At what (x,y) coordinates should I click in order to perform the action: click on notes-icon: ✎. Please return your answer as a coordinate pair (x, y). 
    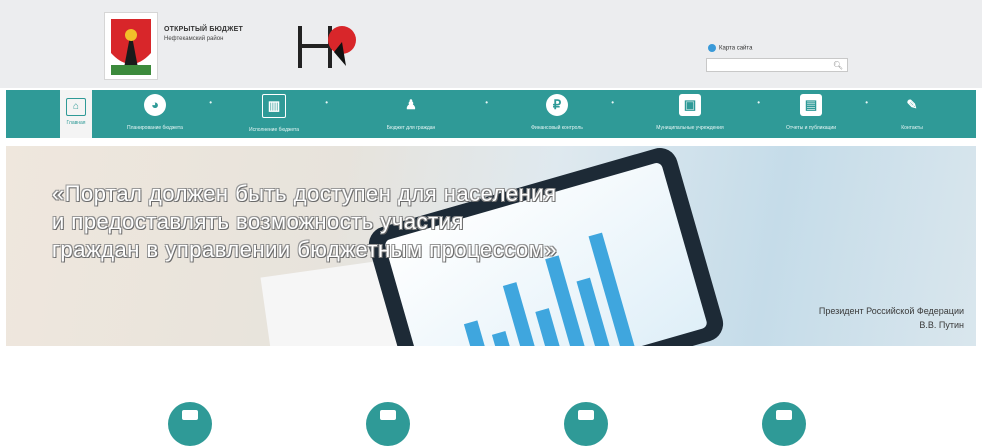
    Looking at the image, I should click on (912, 104).